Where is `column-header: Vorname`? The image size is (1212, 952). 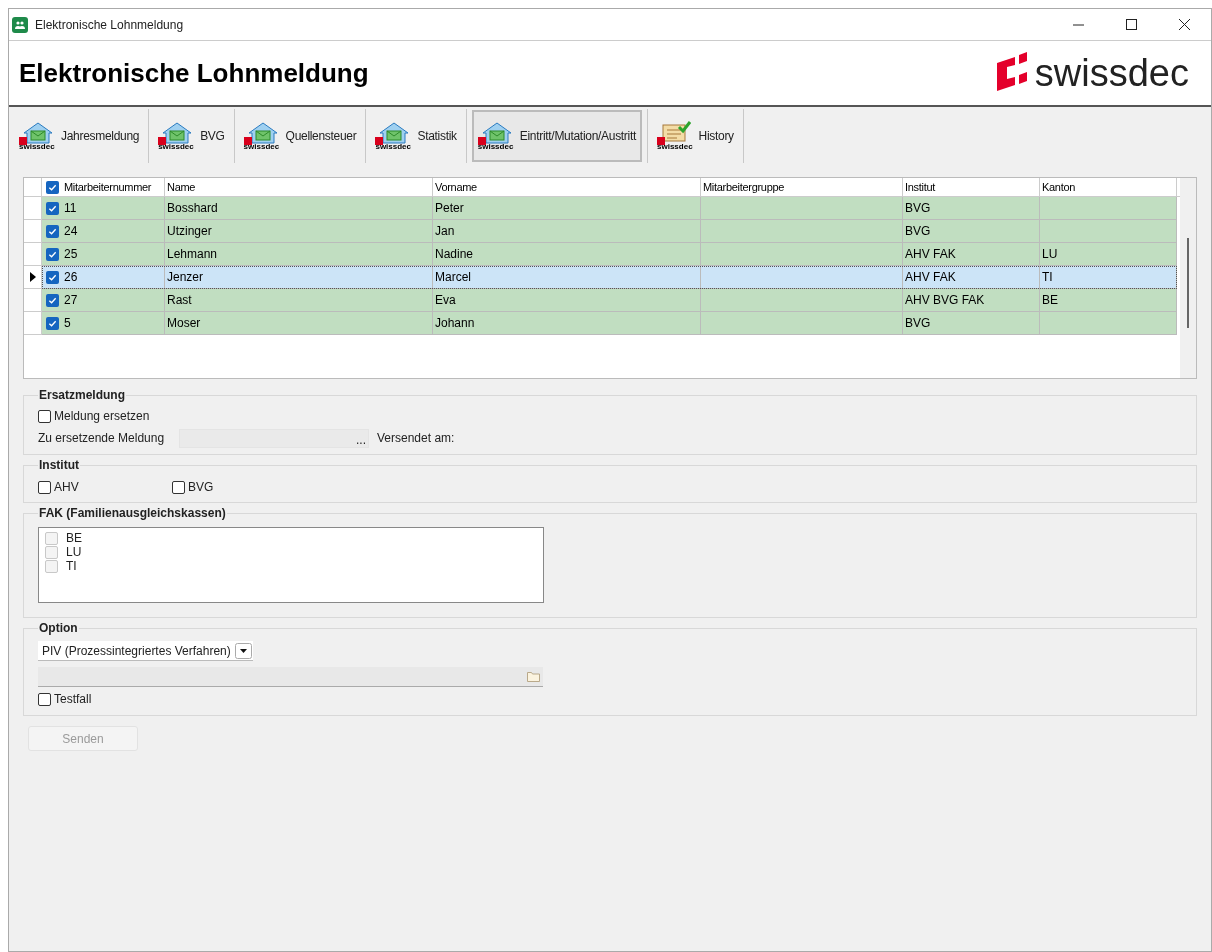
column-header: Vorname is located at coordinates (567, 187).